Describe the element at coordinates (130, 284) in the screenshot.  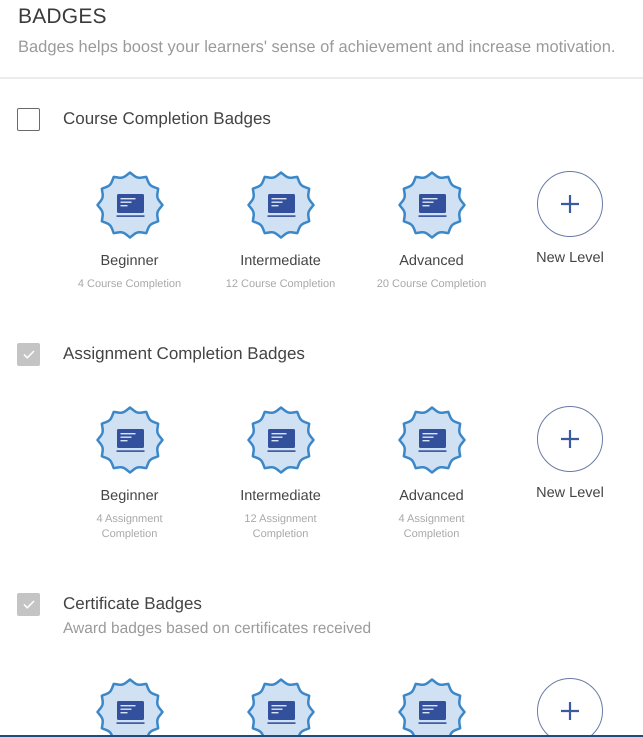
I see `level-requirement: 4 Course Completion` at that location.